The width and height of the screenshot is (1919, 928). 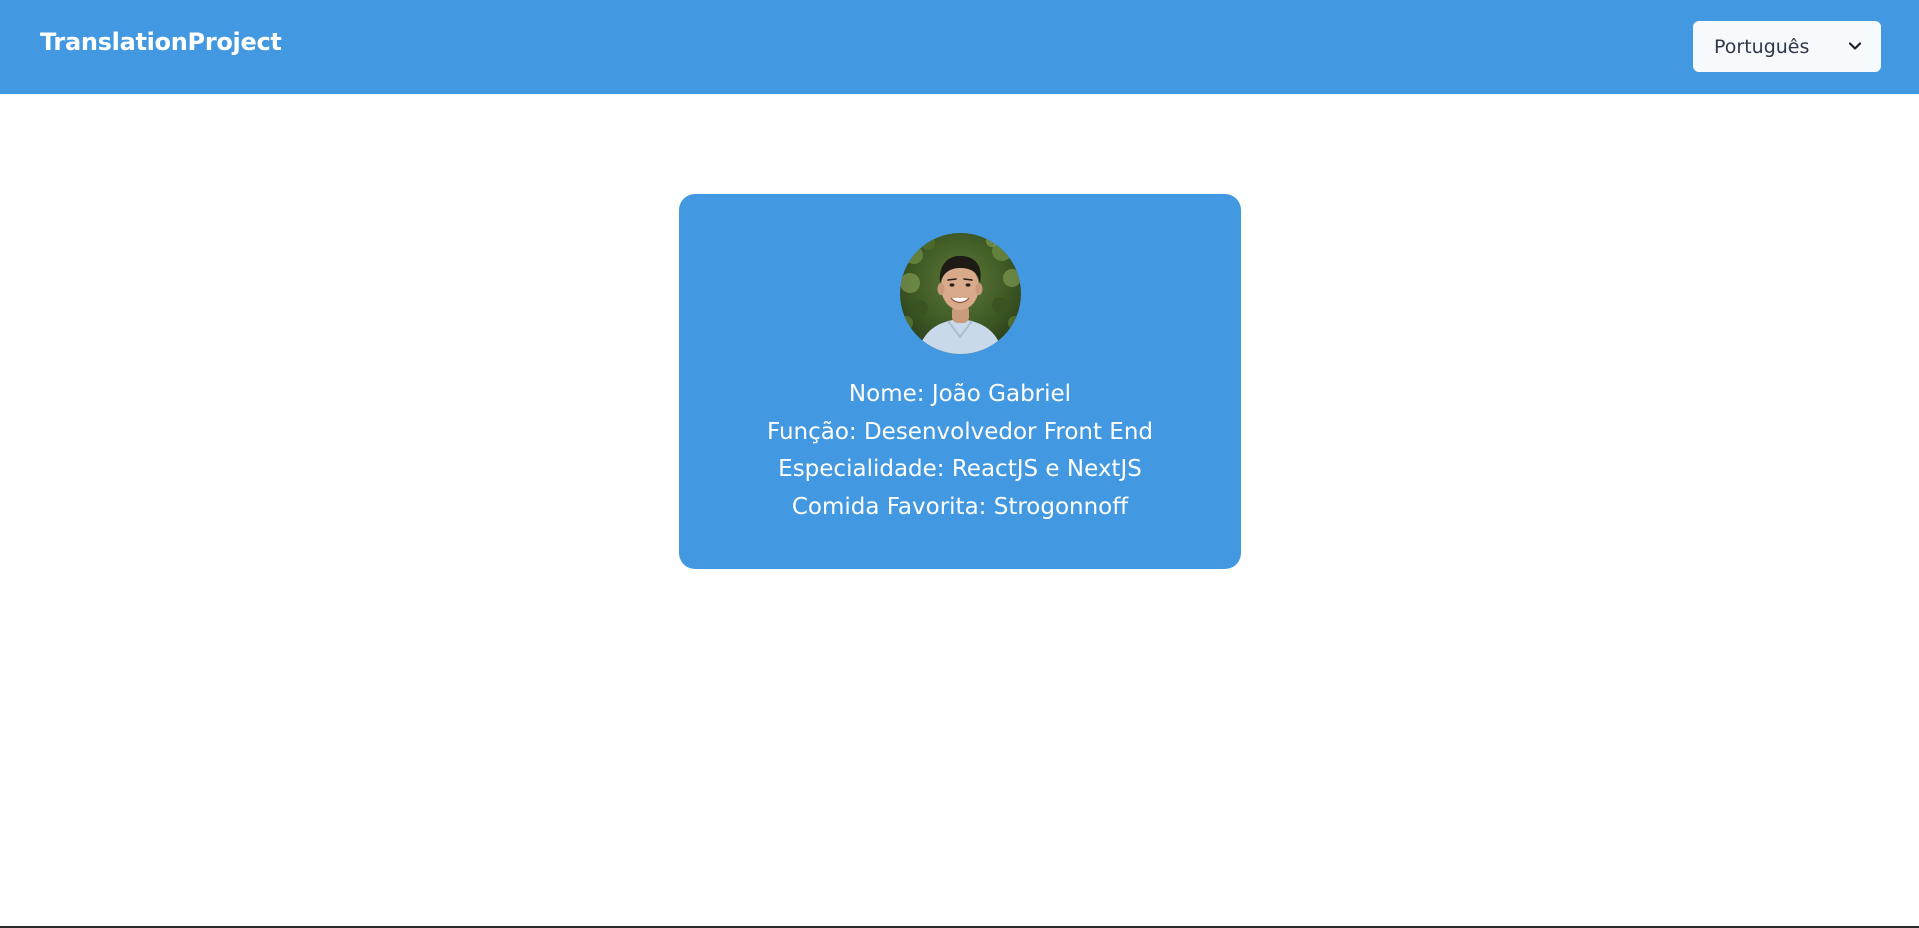 I want to click on profile-specialty: Especialidade: ReactJS e NextJS, so click(x=960, y=469).